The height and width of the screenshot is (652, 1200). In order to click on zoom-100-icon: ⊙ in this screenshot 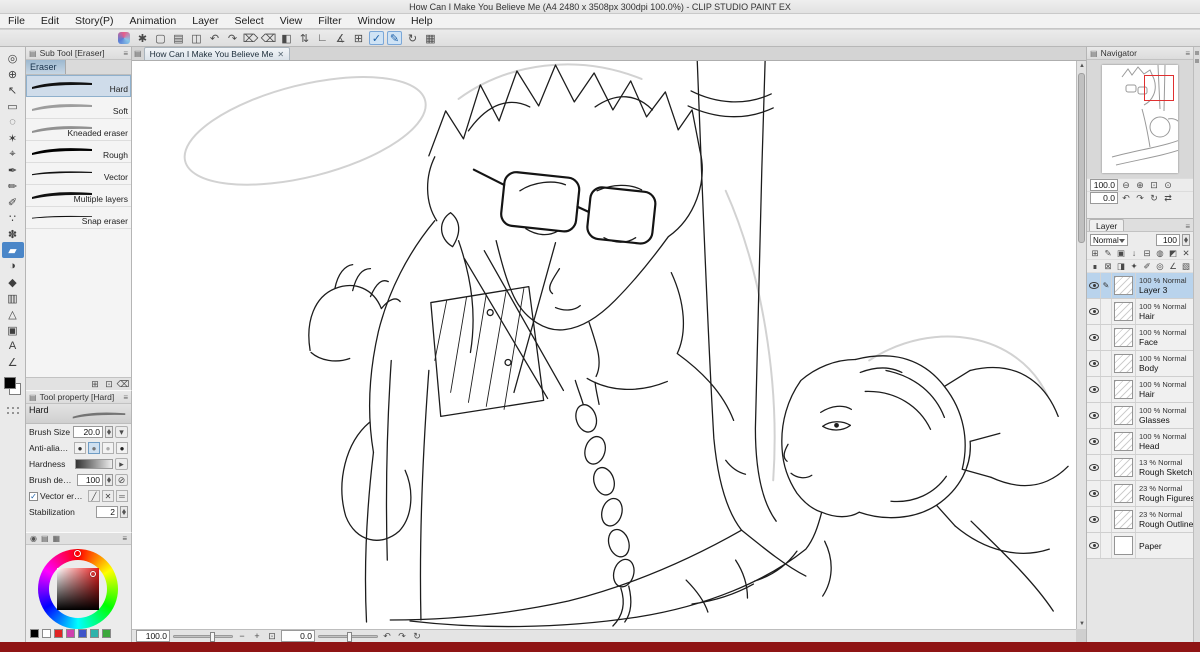, I will do `click(1168, 185)`.